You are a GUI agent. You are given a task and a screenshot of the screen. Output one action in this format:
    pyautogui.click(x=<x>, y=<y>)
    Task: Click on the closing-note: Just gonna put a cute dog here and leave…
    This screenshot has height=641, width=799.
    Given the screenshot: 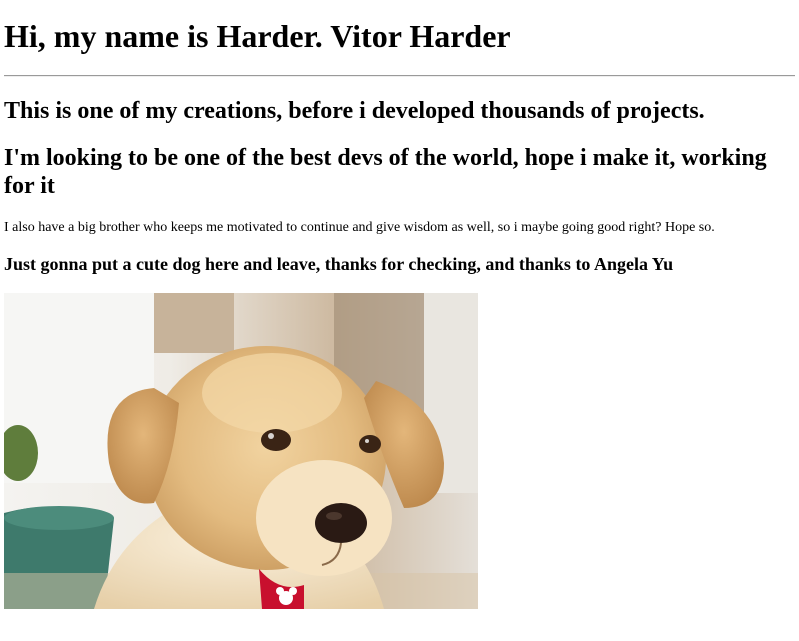 What is the action you would take?
    pyautogui.click(x=339, y=264)
    